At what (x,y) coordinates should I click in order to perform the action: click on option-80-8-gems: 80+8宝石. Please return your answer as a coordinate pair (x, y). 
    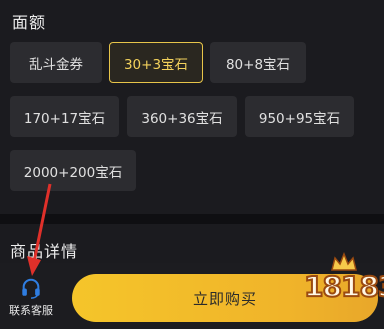
    Looking at the image, I should click on (258, 62).